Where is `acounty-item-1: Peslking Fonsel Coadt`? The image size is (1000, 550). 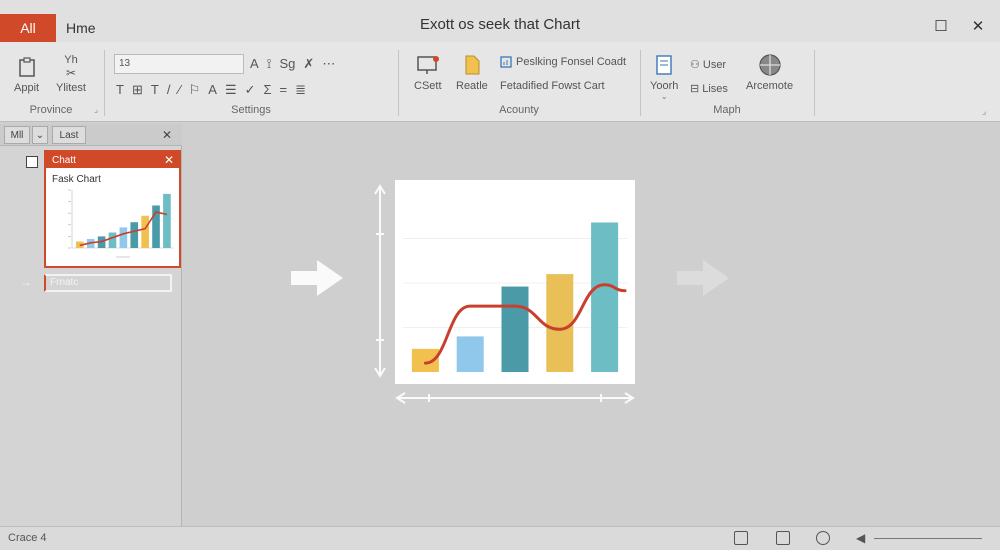 acounty-item-1: Peslking Fonsel Coadt is located at coordinates (563, 62).